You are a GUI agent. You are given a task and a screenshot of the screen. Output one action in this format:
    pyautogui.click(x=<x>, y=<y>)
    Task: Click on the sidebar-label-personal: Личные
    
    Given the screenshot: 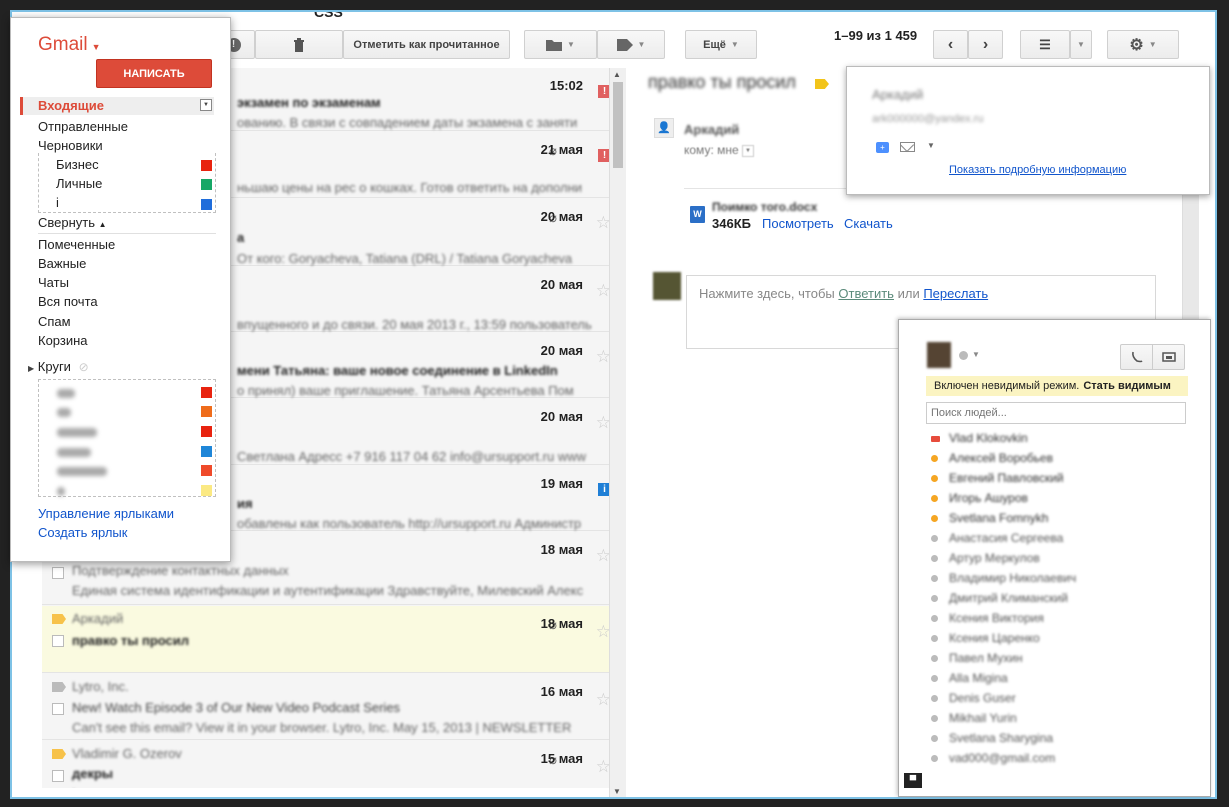 What is the action you would take?
    pyautogui.click(x=79, y=183)
    